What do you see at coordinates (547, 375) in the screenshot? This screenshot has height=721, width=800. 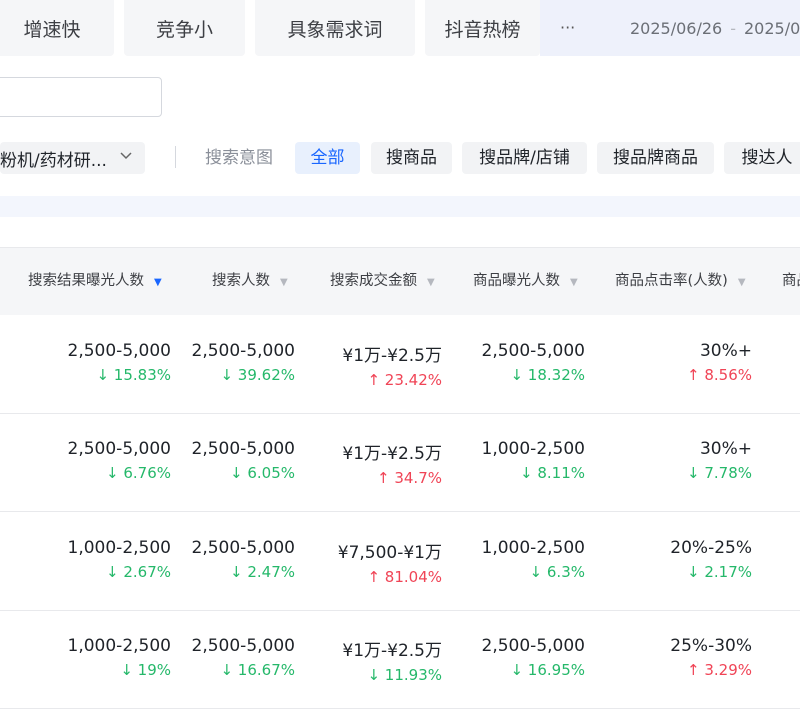 I see `metric-change: ↓ 18.32%` at bounding box center [547, 375].